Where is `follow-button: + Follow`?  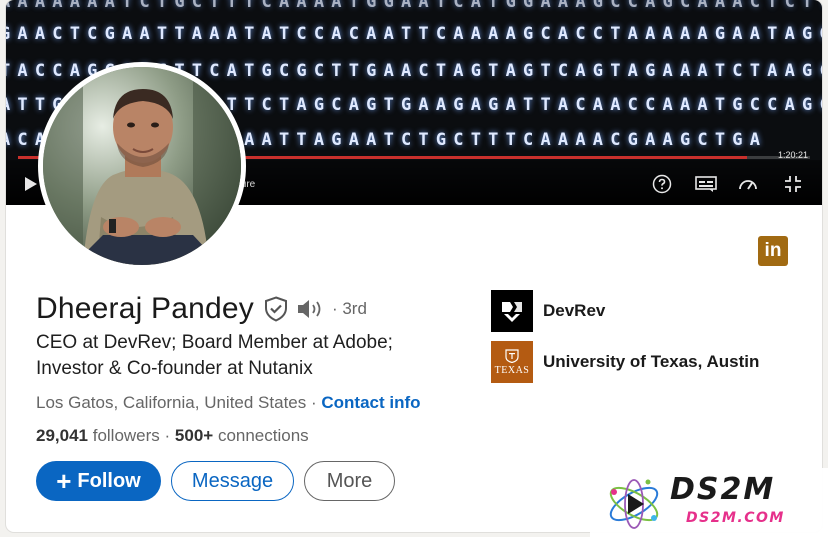 follow-button: + Follow is located at coordinates (98, 481).